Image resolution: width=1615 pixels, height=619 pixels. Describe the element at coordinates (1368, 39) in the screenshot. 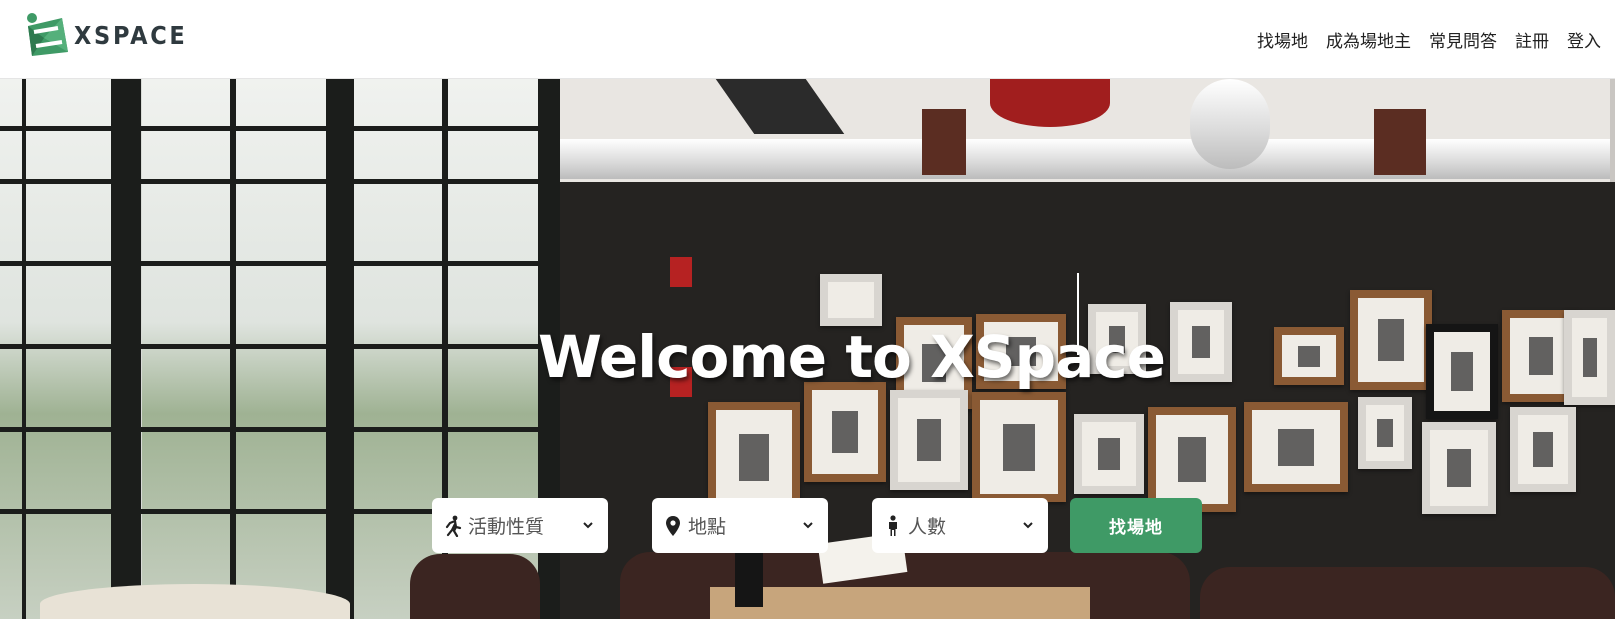

I see `nav-become-host: 成為場地主` at that location.